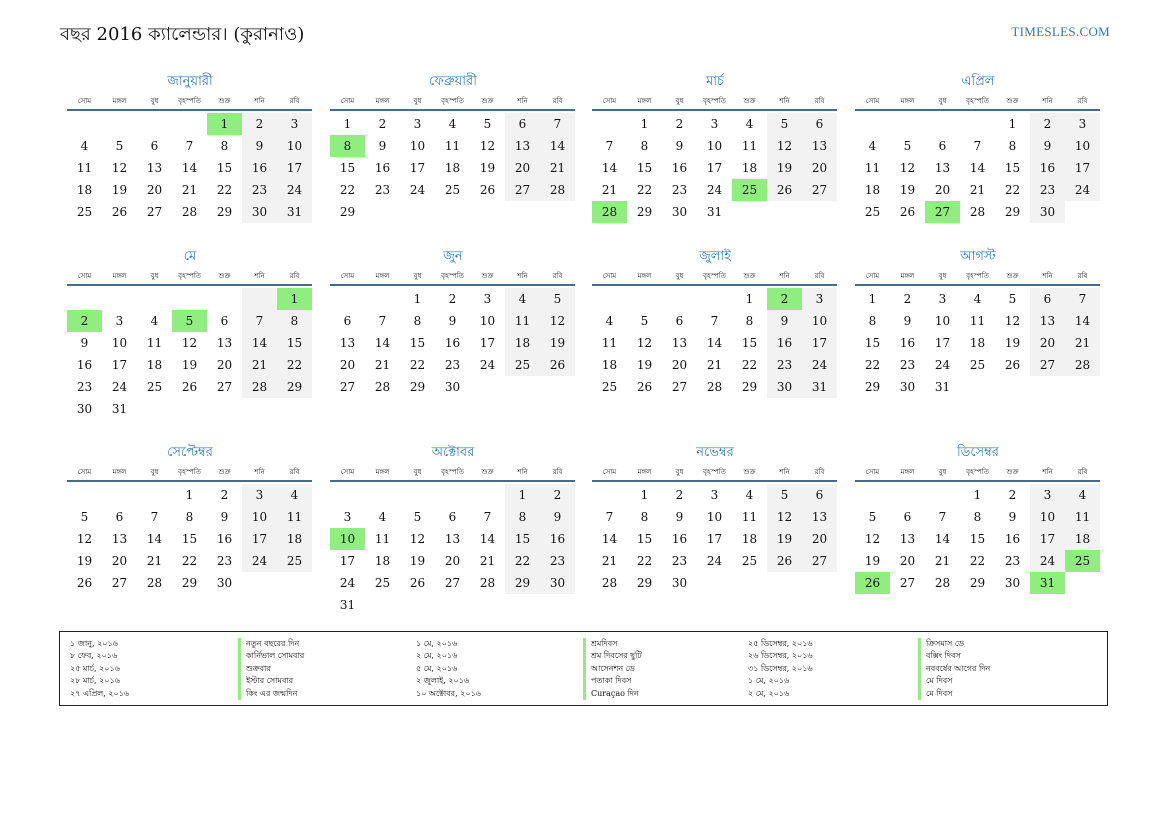 This screenshot has width=1169, height=827. I want to click on day-cell: 9, so click(907, 321).